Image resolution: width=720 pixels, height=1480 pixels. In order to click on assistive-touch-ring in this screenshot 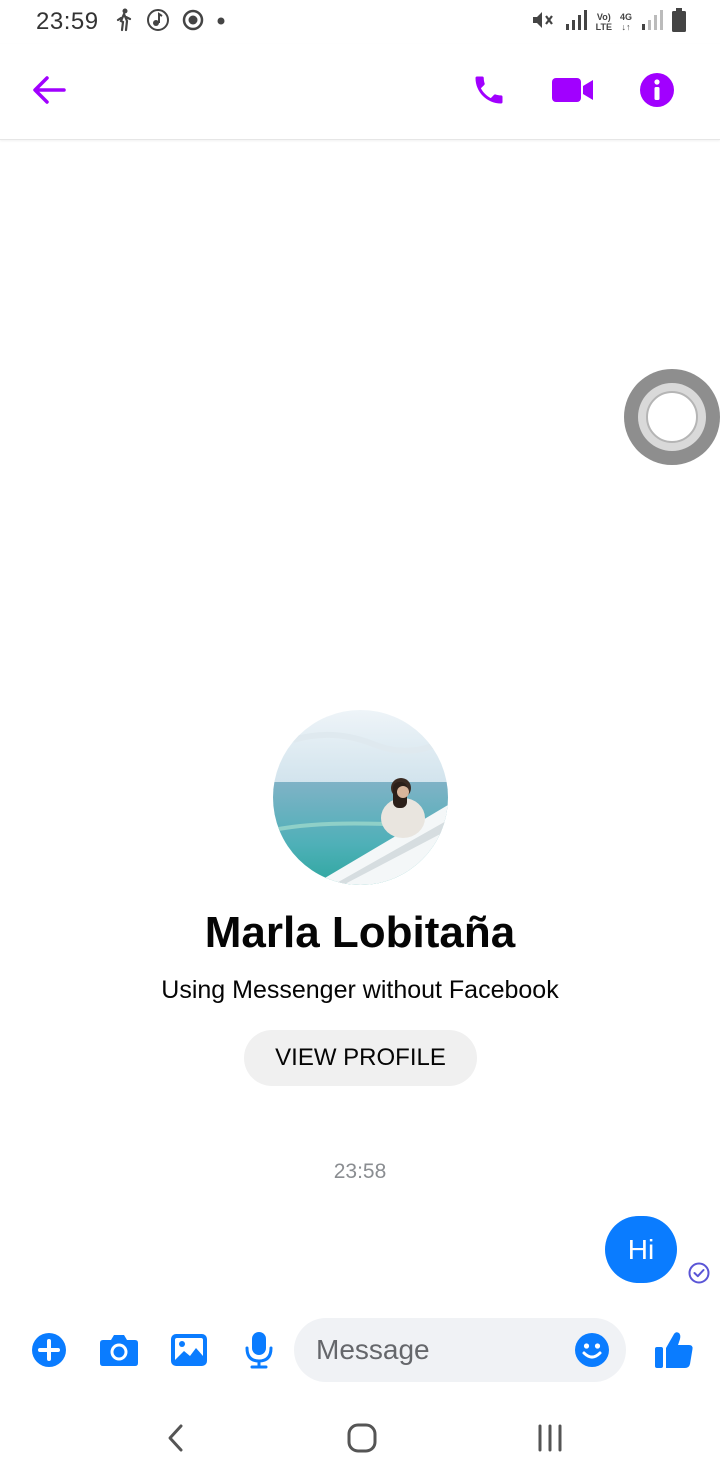, I will do `click(672, 417)`.